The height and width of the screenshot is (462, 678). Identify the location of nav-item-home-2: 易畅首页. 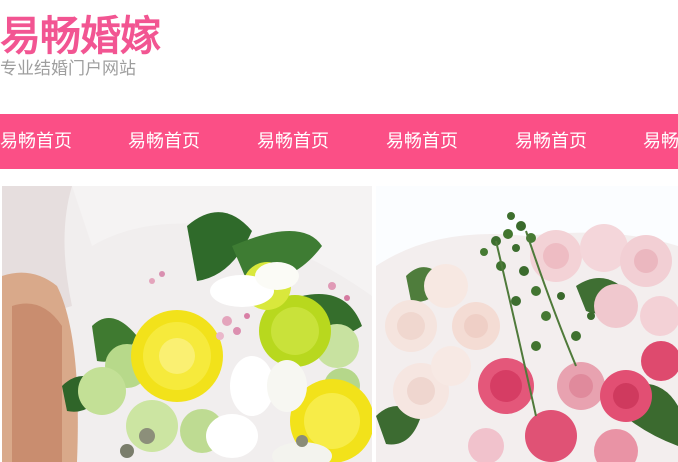
(164, 141).